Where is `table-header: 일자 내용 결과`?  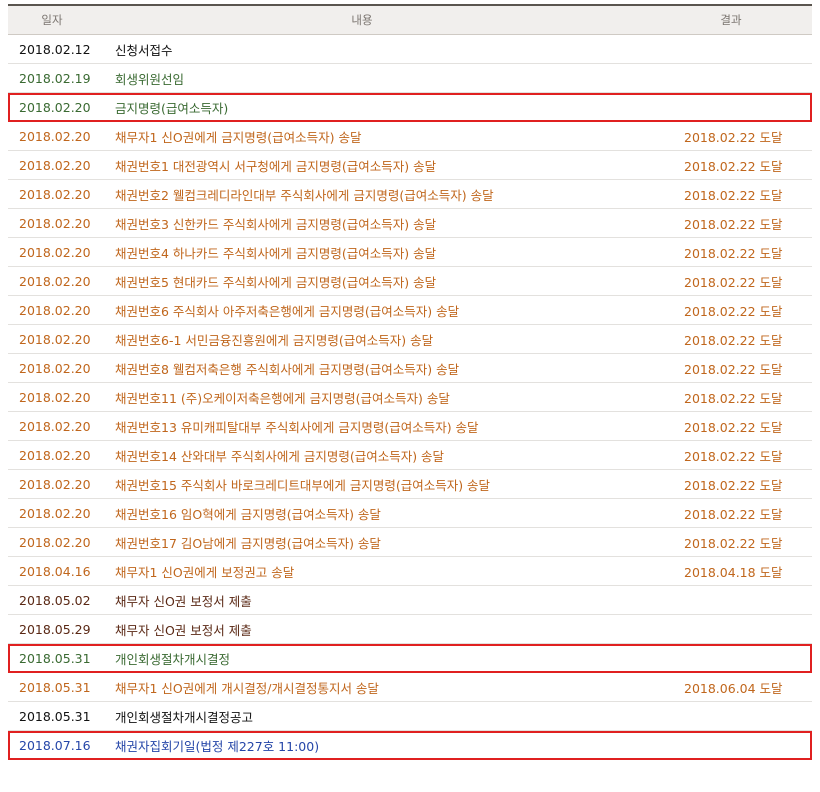
table-header: 일자 내용 결과 is located at coordinates (410, 19).